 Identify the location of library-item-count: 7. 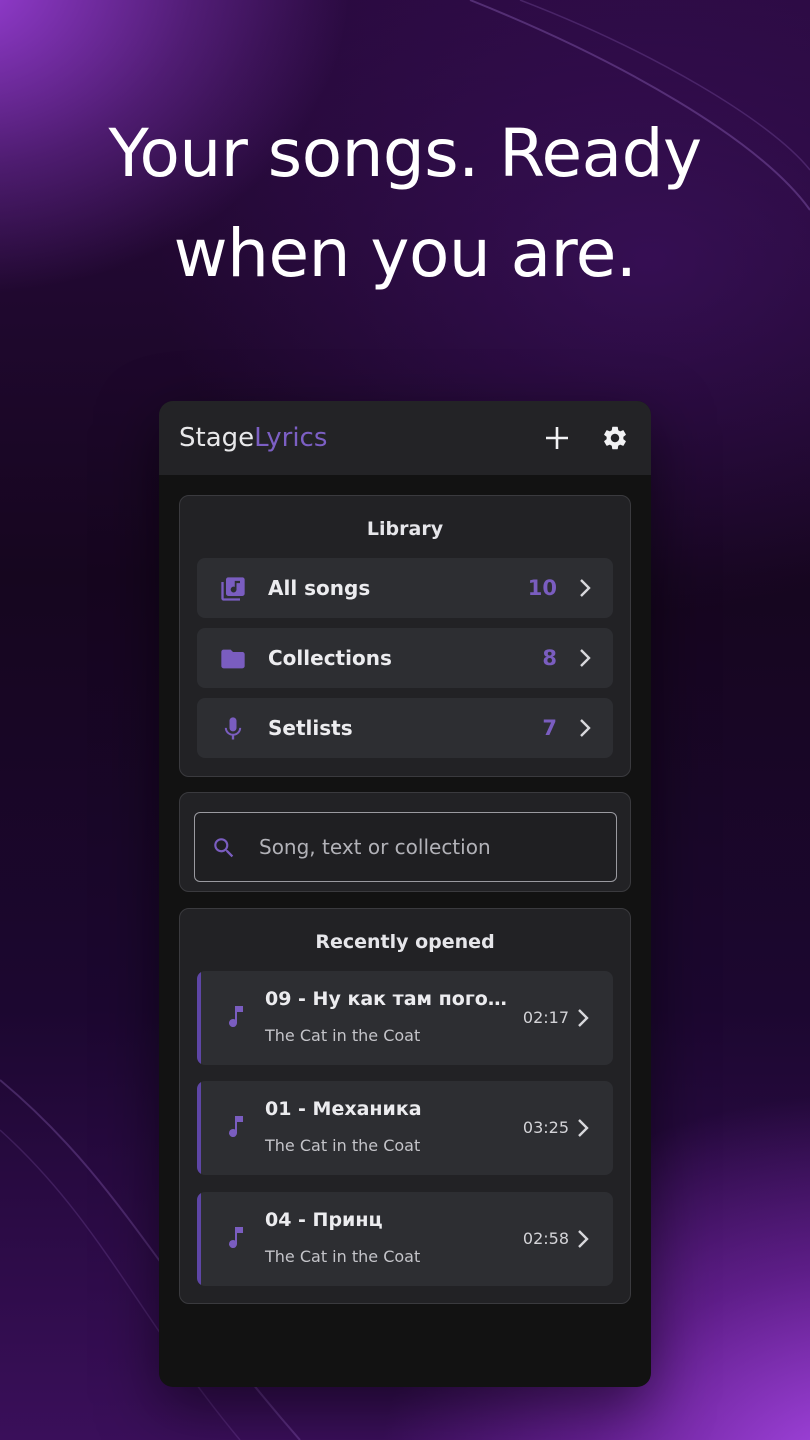
(549, 728).